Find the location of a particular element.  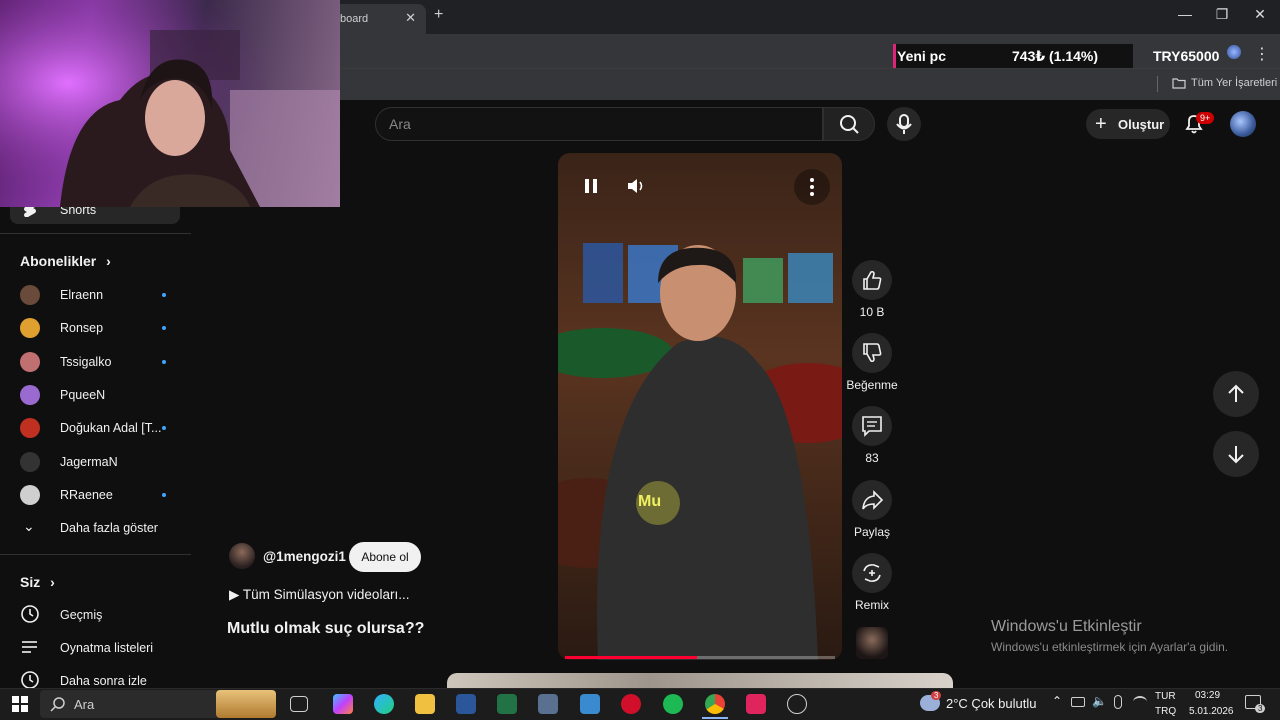

more-options-button is located at coordinates (812, 187).